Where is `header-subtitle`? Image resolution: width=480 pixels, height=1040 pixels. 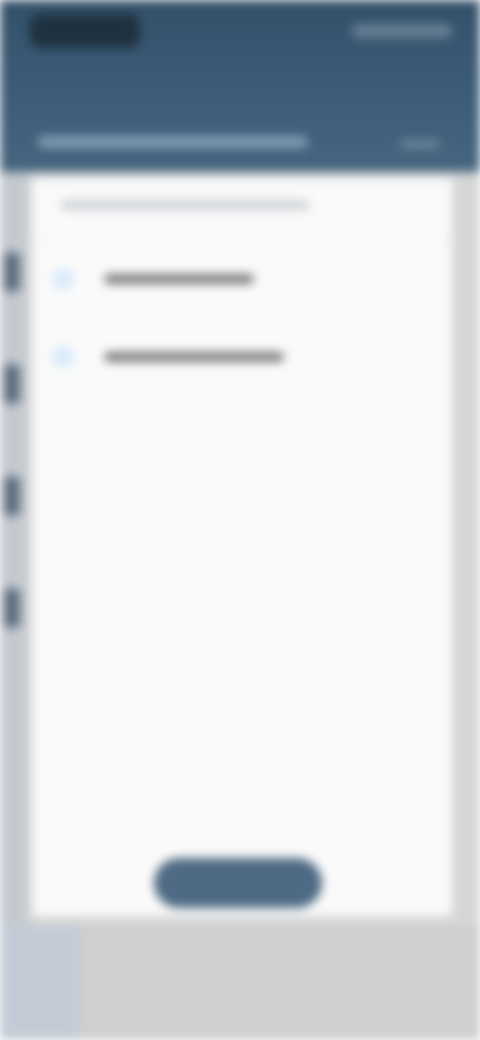
header-subtitle is located at coordinates (173, 142).